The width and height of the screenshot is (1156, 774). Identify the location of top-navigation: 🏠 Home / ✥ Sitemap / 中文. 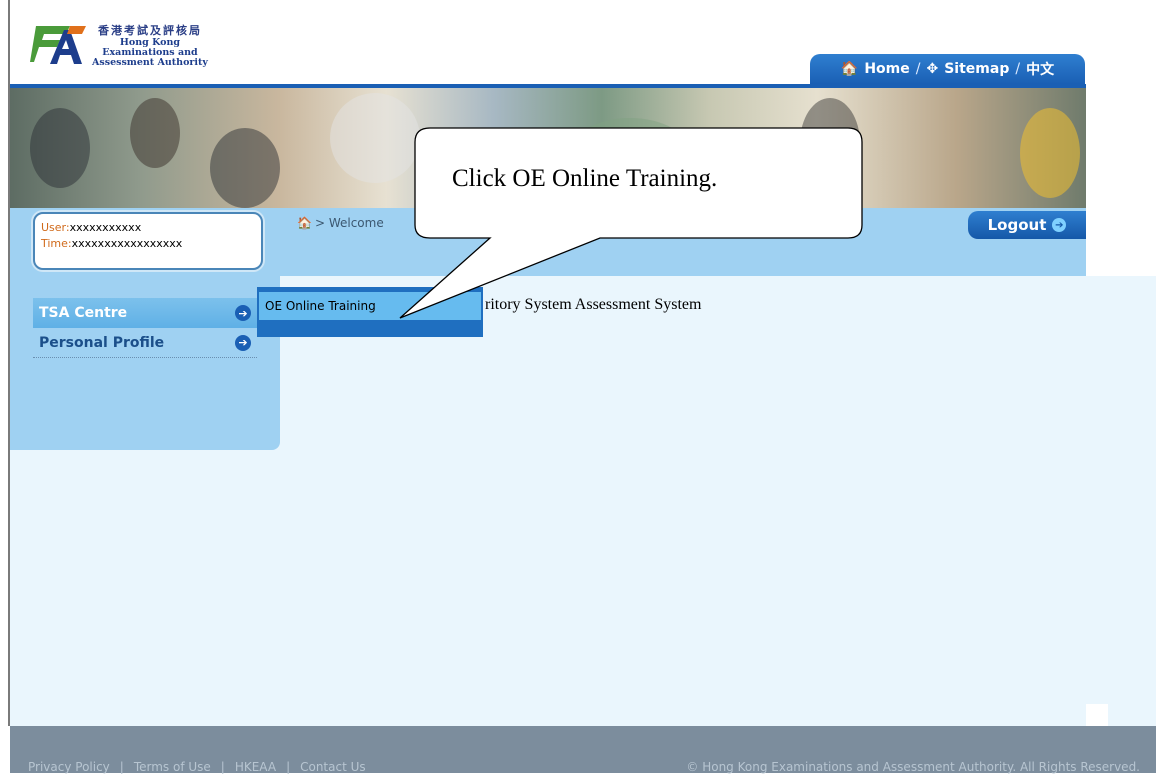
(947, 69).